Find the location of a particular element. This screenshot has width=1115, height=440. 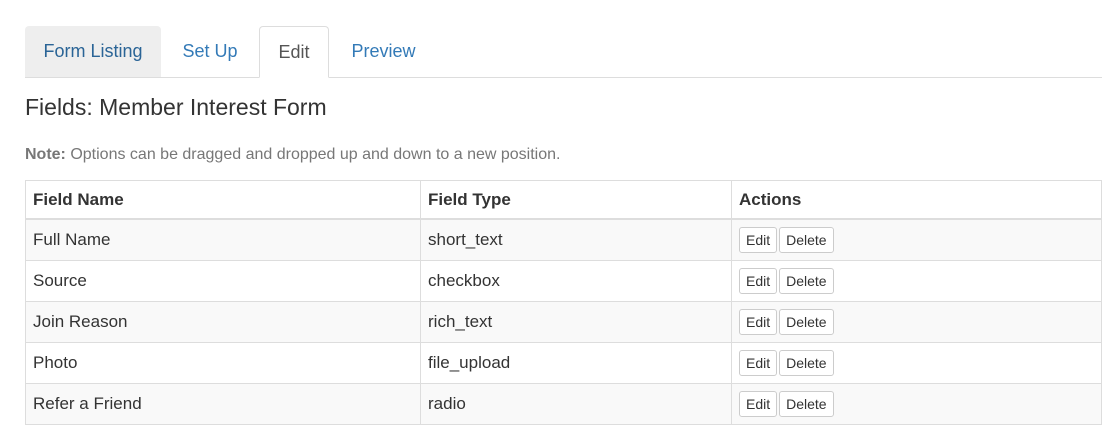

tab-label: Edit is located at coordinates (294, 52).